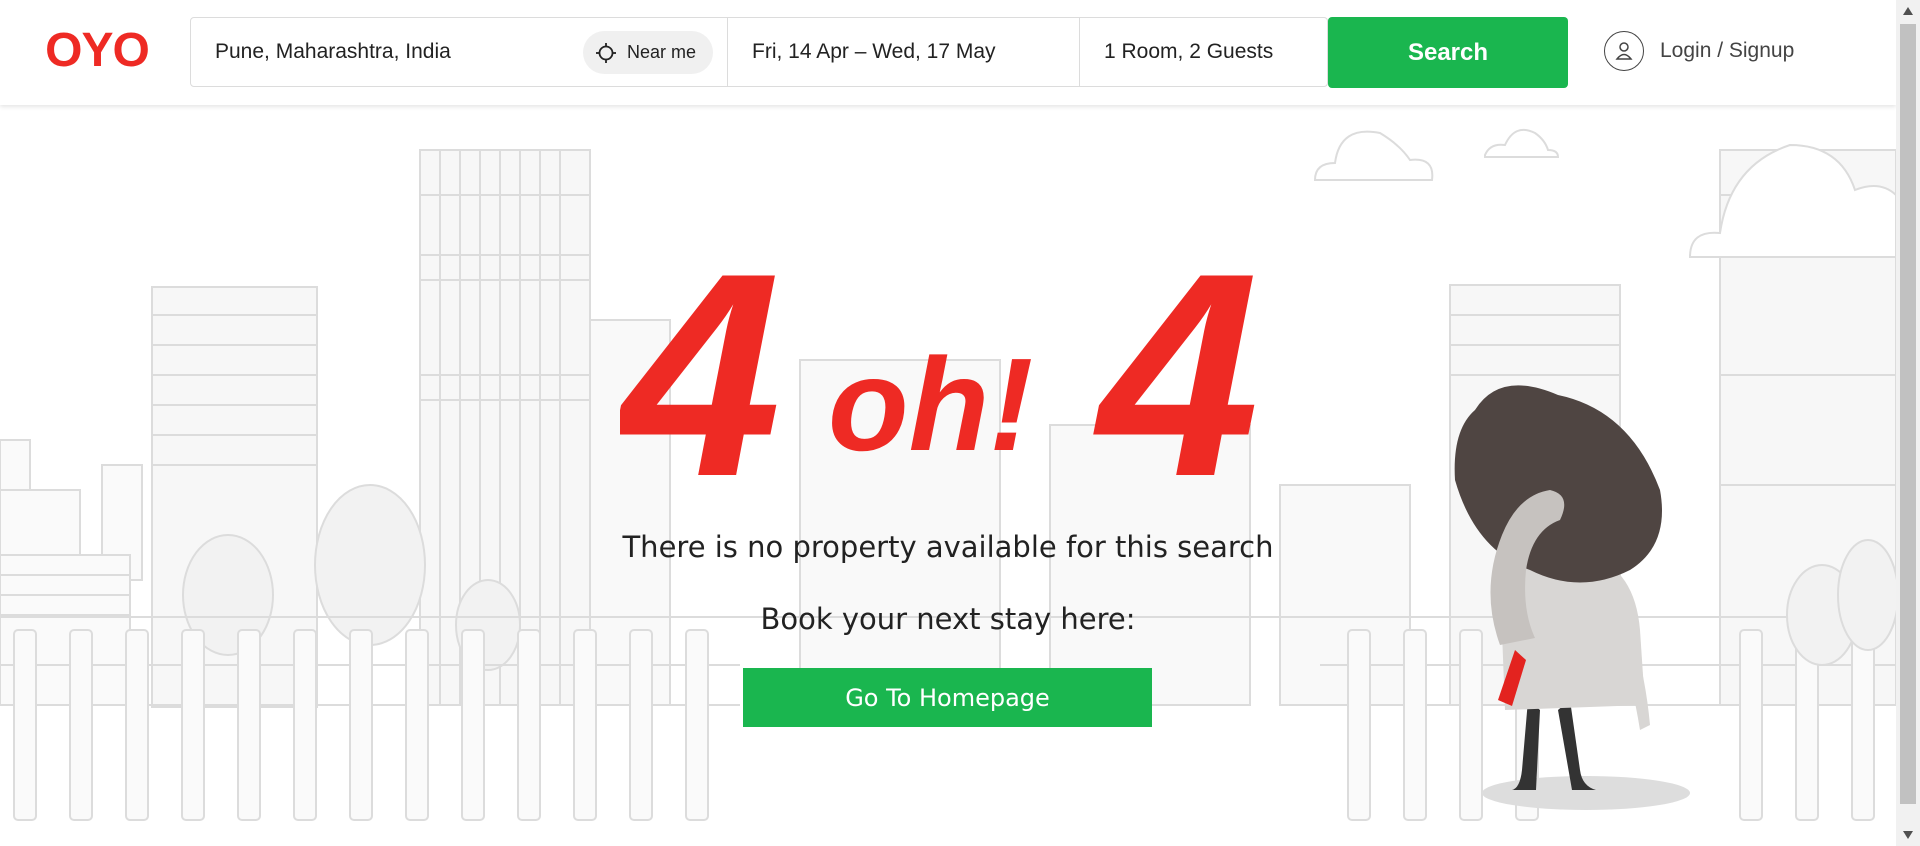 This screenshot has height=846, width=1920. I want to click on scroll-up-arrow-icon, so click(1908, 11).